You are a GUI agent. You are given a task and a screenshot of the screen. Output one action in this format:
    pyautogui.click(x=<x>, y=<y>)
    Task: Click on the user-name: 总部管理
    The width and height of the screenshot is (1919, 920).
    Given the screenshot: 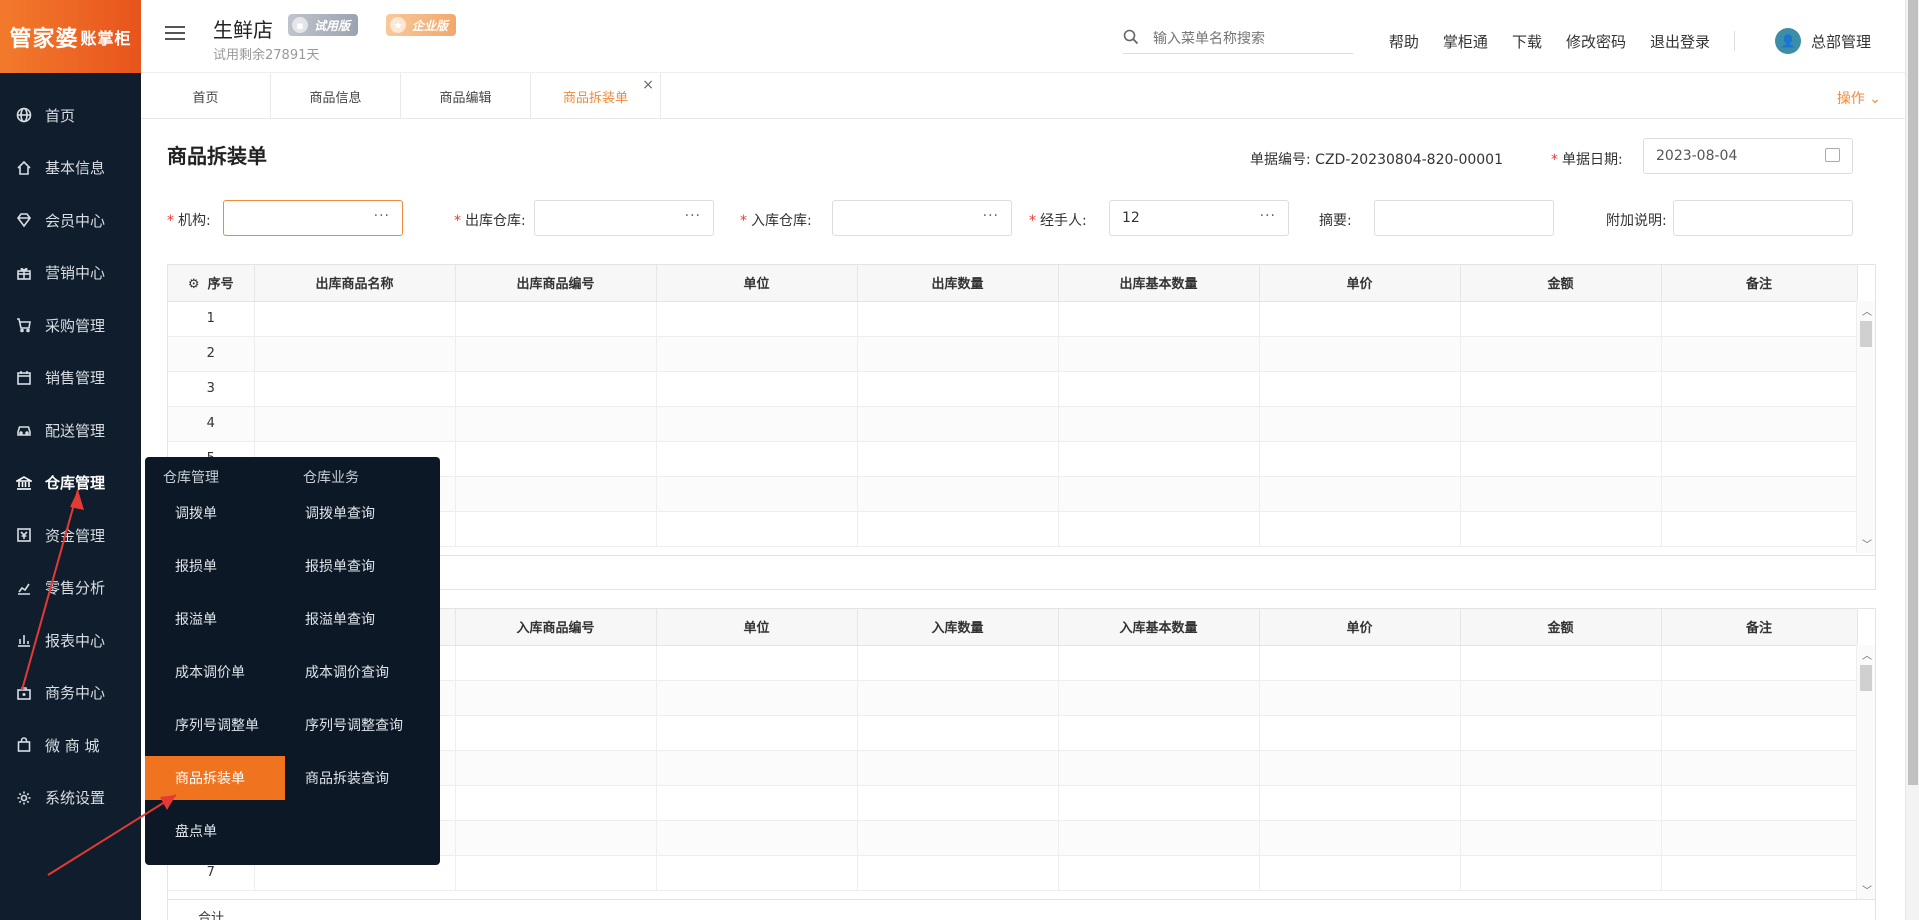 What is the action you would take?
    pyautogui.click(x=1841, y=41)
    